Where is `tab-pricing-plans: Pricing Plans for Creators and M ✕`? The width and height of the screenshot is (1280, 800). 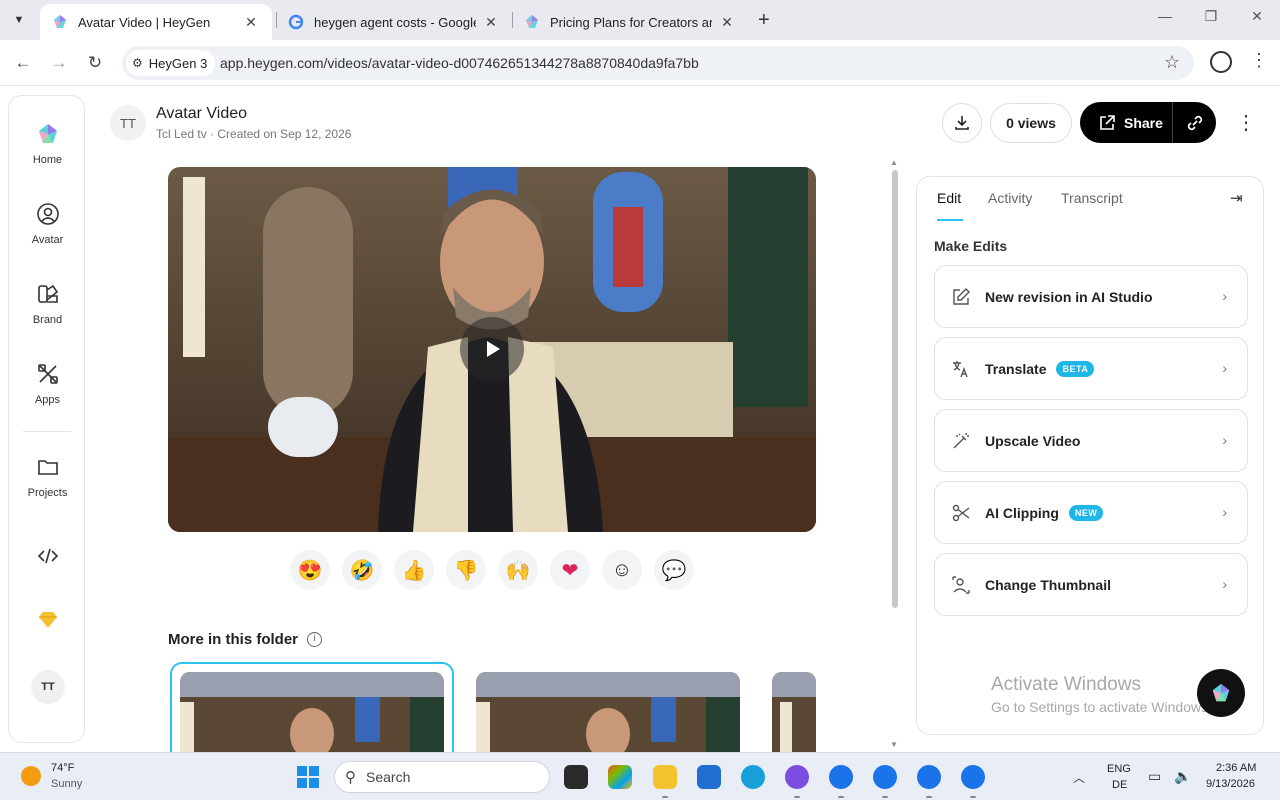
tab-pricing-plans: Pricing Plans for Creators and M ✕ is located at coordinates (630, 22).